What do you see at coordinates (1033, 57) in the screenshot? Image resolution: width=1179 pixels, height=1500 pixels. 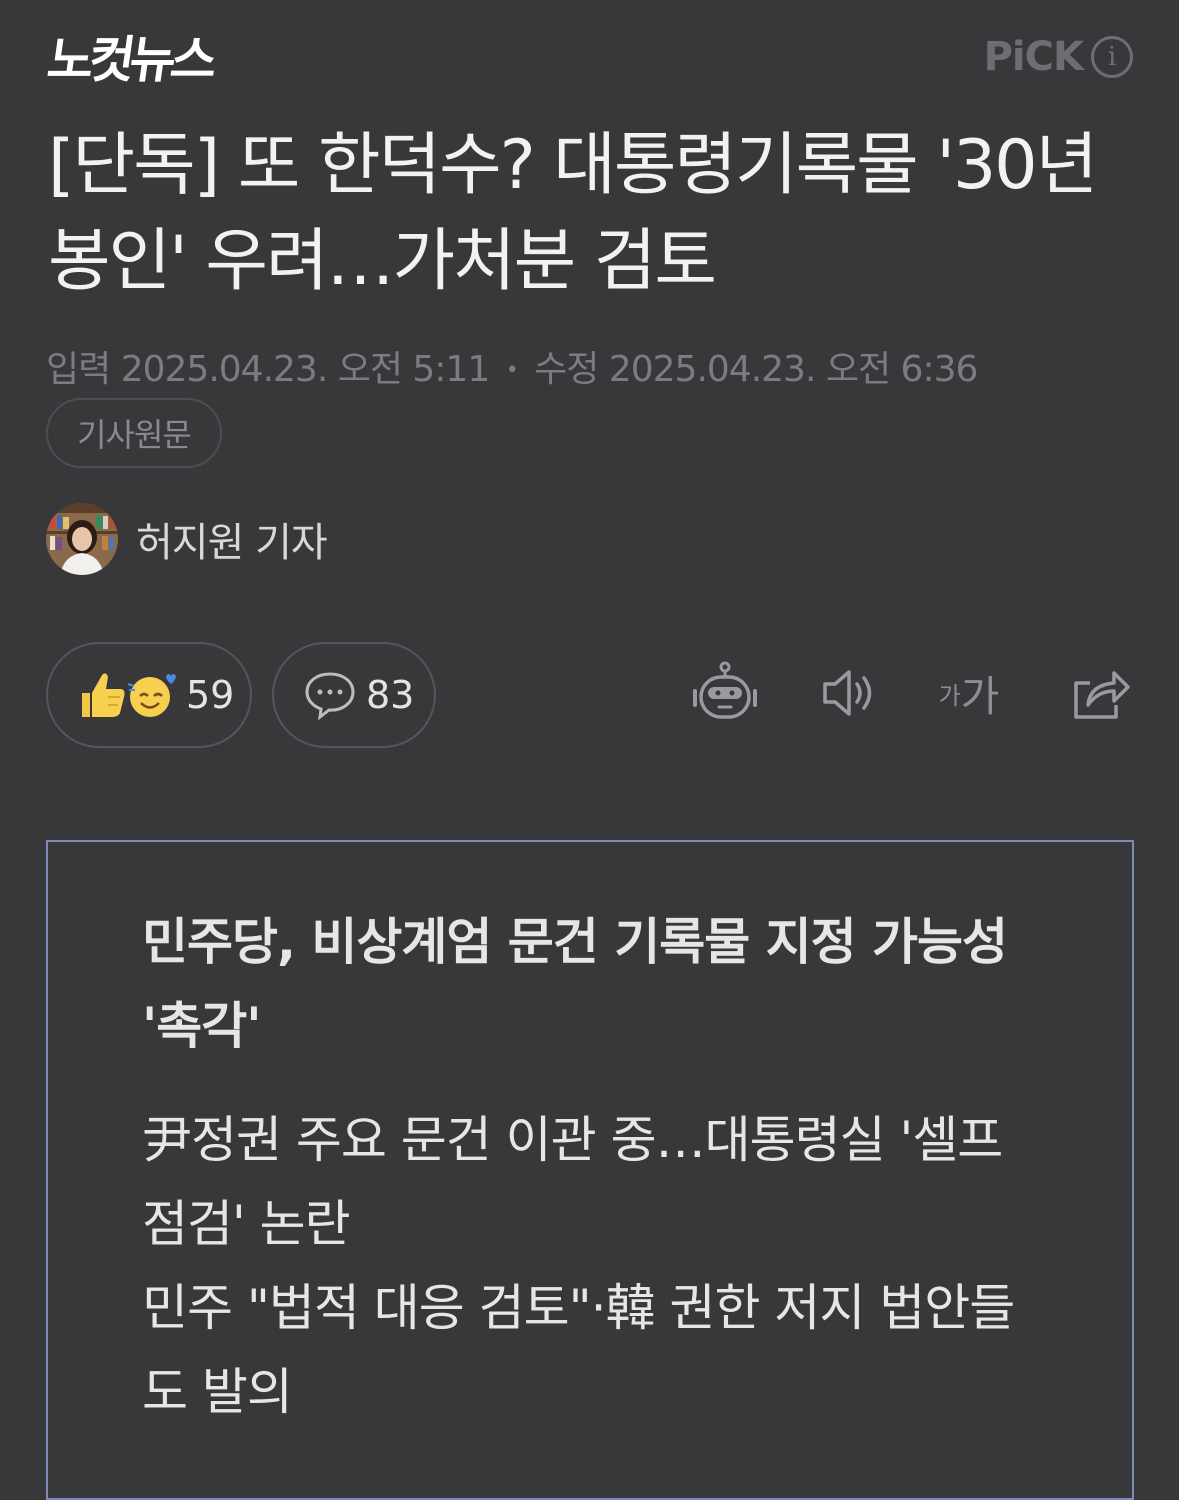 I see `pick-label: PiCK` at bounding box center [1033, 57].